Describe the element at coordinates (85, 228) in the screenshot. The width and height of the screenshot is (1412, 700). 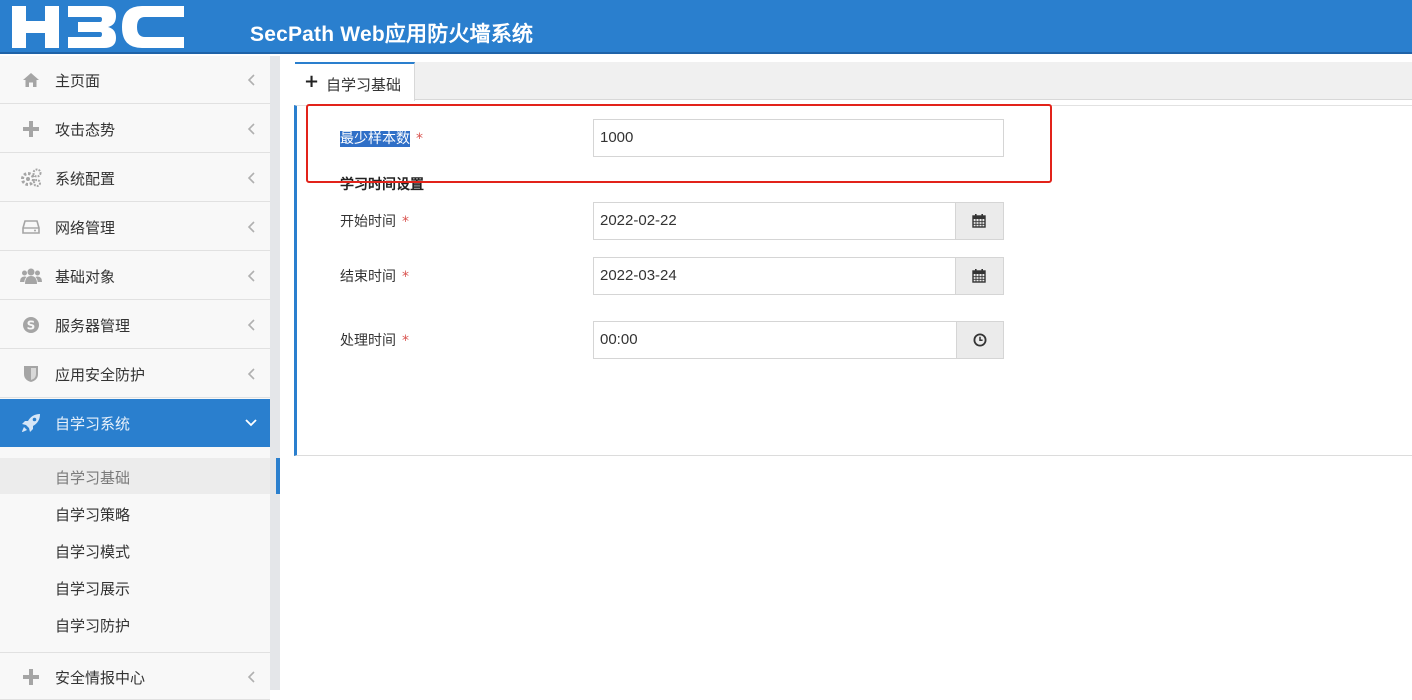
I see `sidebar-item-label: 网络管理` at that location.